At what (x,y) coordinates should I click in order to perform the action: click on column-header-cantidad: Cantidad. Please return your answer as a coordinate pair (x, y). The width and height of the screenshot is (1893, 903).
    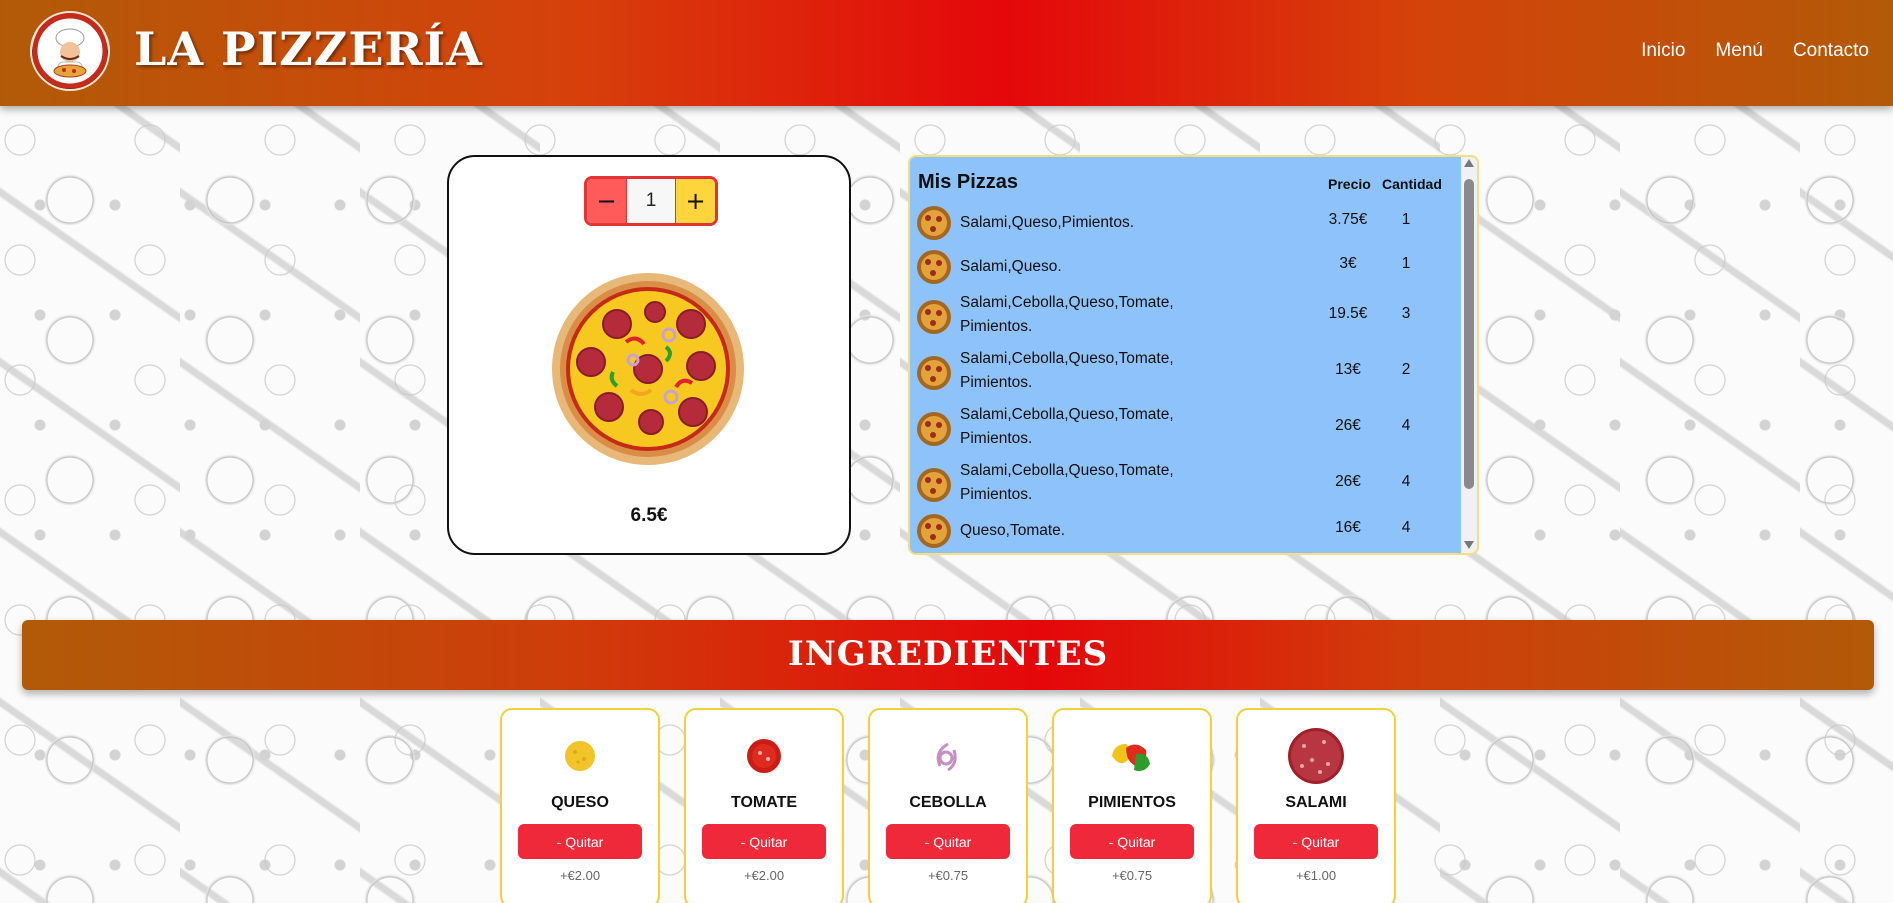
    Looking at the image, I should click on (1412, 184).